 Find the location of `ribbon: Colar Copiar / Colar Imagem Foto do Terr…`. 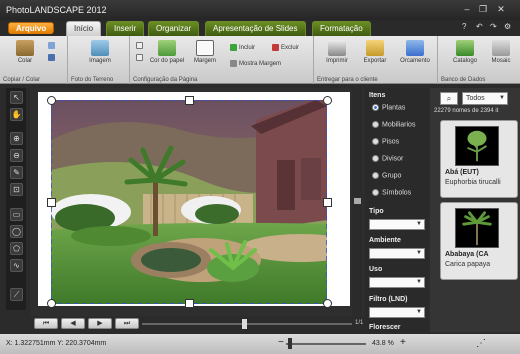

ribbon: Colar Copiar / Colar Imagem Foto do Terr… is located at coordinates (260, 60).